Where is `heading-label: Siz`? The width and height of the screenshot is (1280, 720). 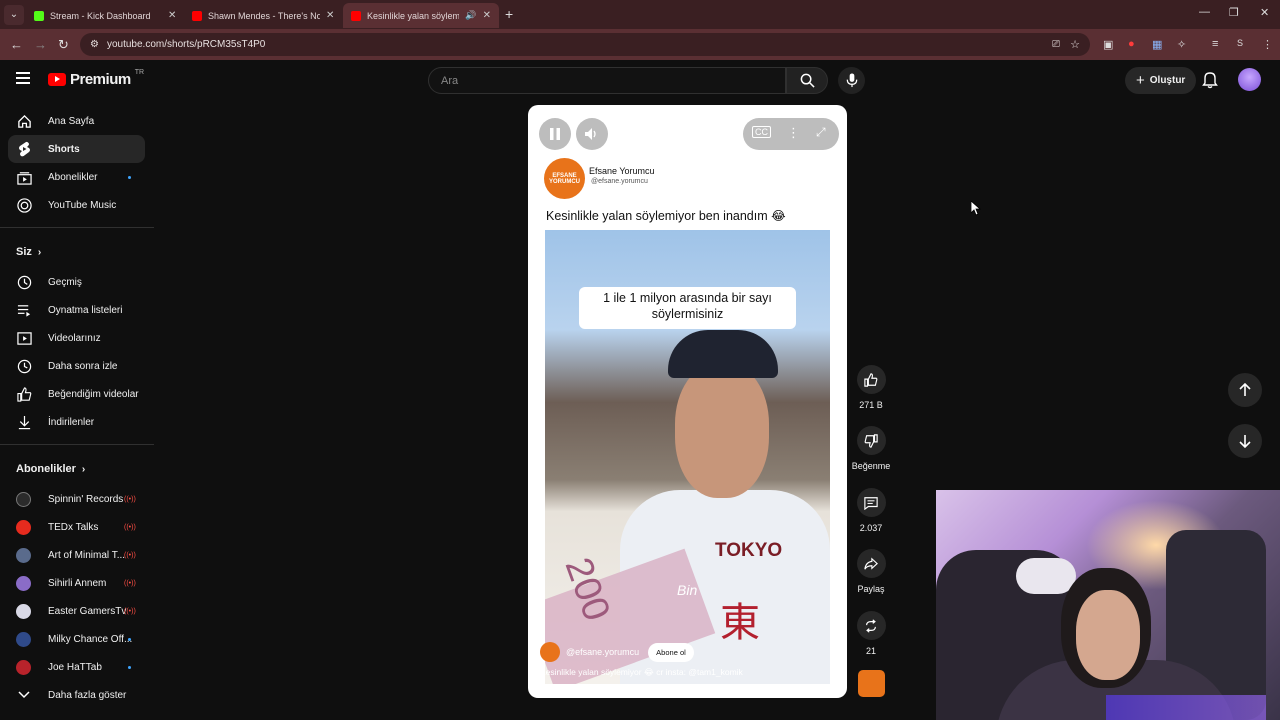 heading-label: Siz is located at coordinates (24, 252).